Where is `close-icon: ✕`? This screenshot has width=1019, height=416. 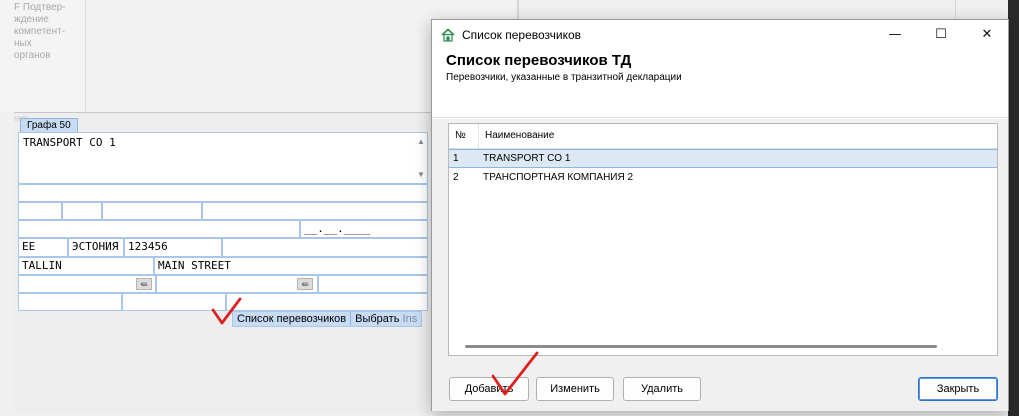 close-icon: ✕ is located at coordinates (987, 35).